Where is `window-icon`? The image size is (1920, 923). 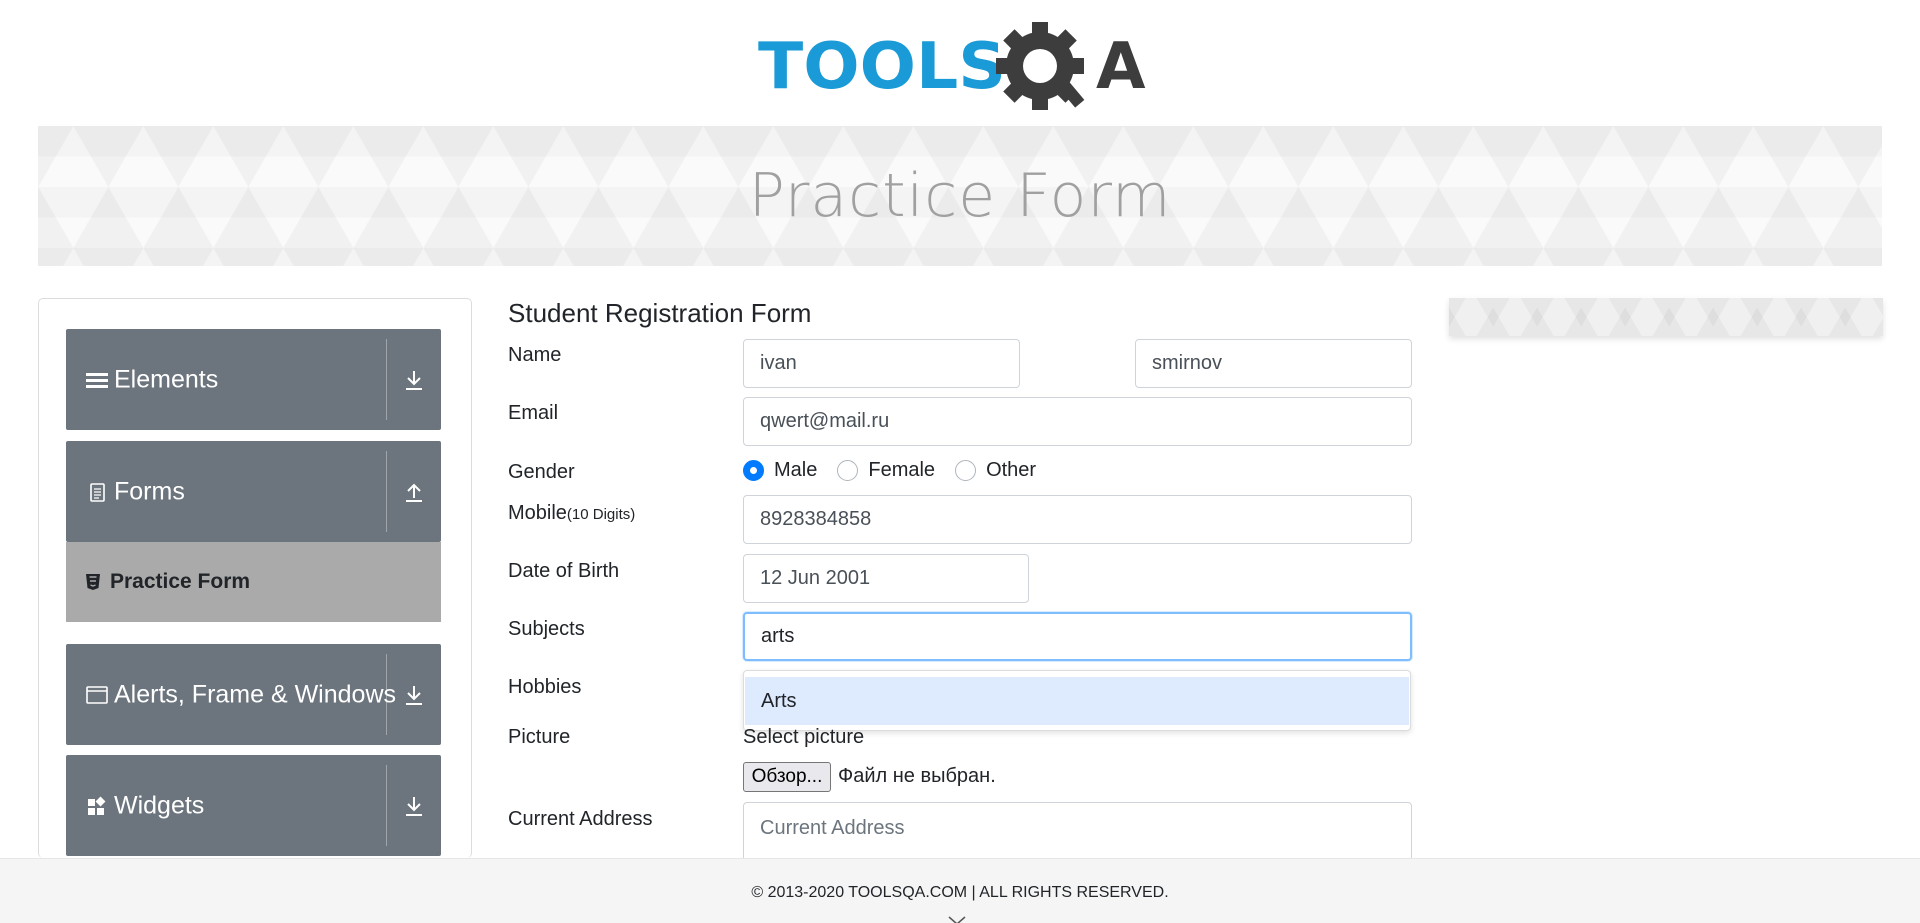 window-icon is located at coordinates (97, 694).